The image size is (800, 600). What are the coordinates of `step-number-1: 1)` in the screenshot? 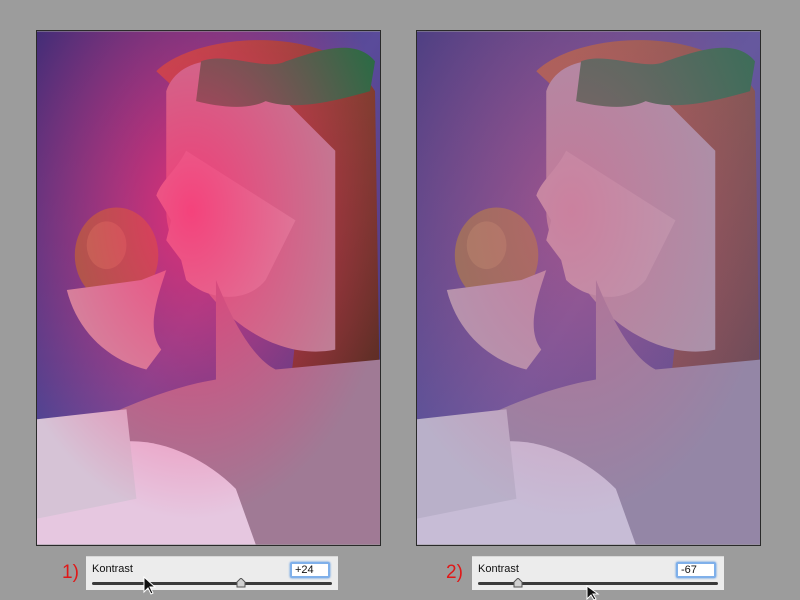 It's located at (70, 572).